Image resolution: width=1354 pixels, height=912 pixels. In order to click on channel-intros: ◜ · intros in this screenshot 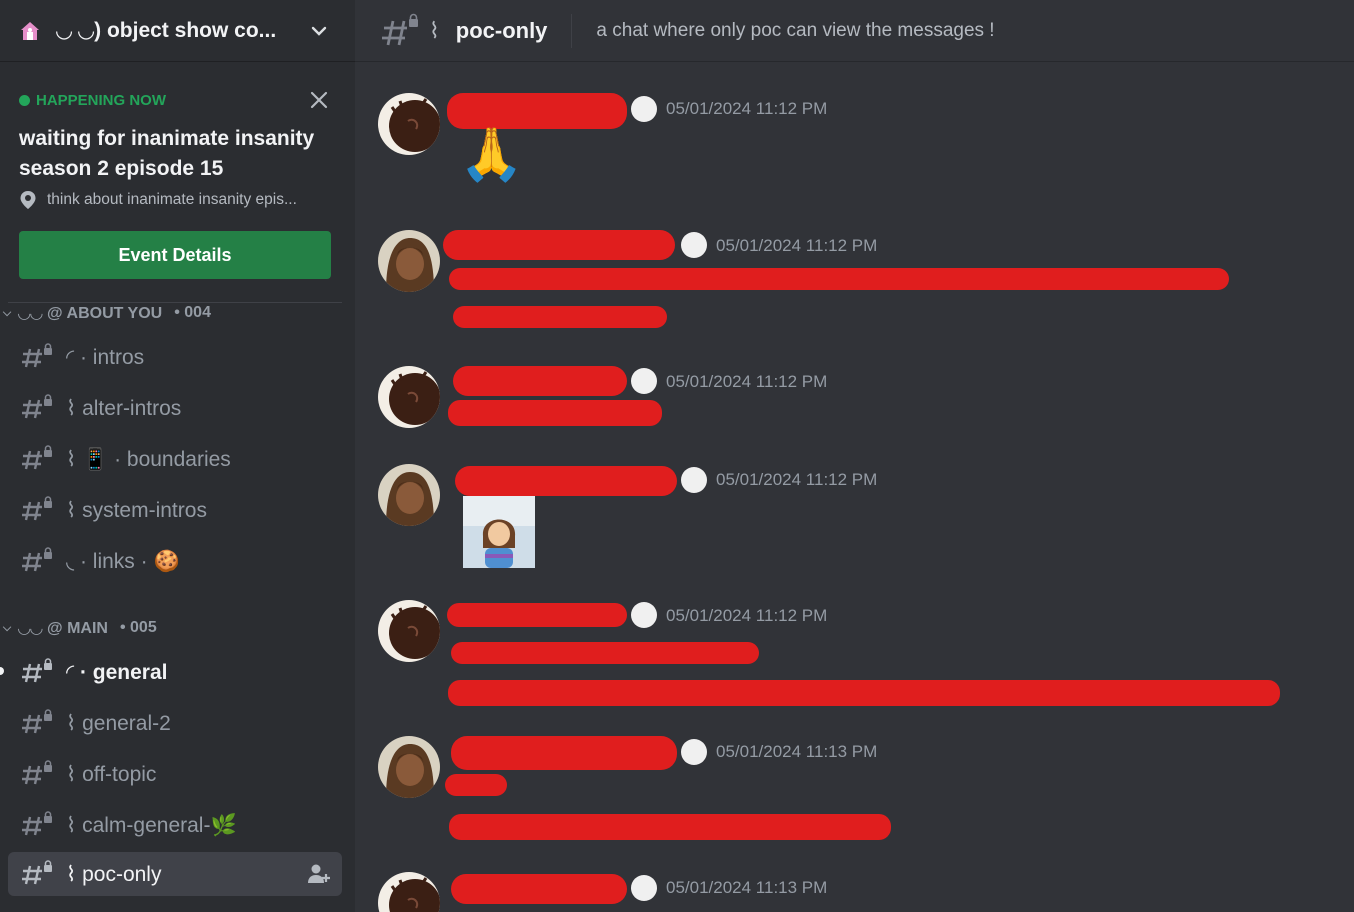, I will do `click(175, 357)`.